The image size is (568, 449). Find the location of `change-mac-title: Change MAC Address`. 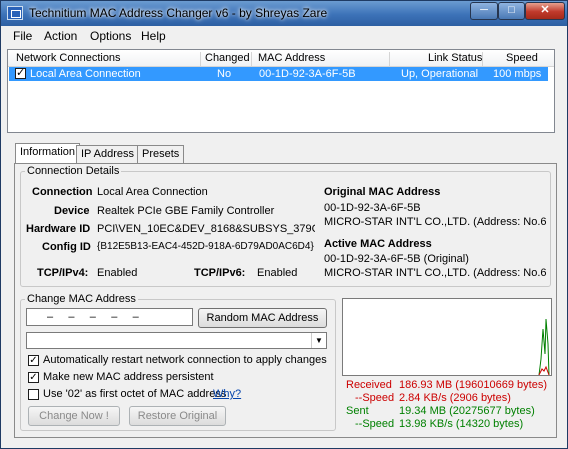

change-mac-title: Change MAC Address is located at coordinates (81, 299).